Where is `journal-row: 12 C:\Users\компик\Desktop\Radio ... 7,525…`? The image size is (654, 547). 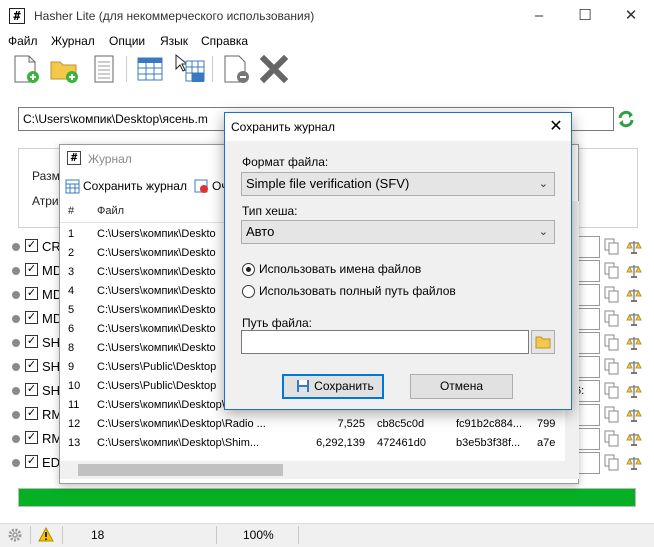 journal-row: 12 C:\Users\компик\Desktop\Radio ... 7,525… is located at coordinates (319, 424).